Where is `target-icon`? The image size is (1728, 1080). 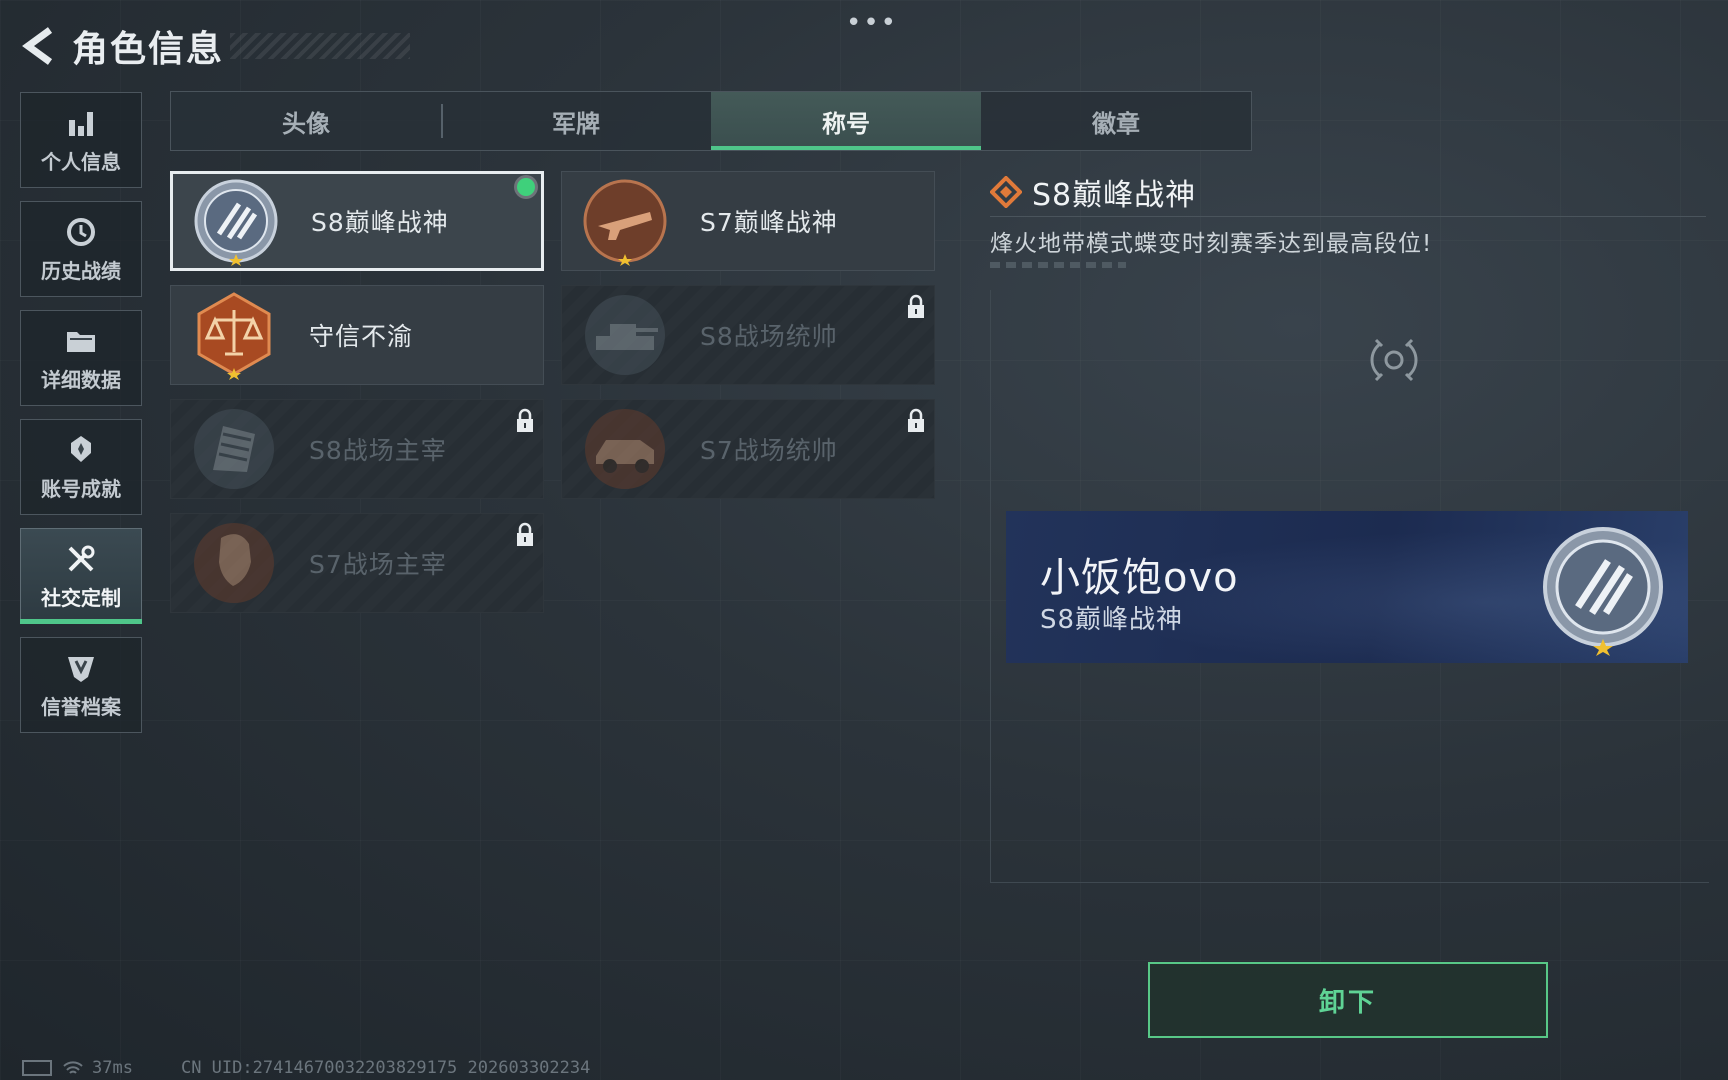
target-icon is located at coordinates (1394, 360).